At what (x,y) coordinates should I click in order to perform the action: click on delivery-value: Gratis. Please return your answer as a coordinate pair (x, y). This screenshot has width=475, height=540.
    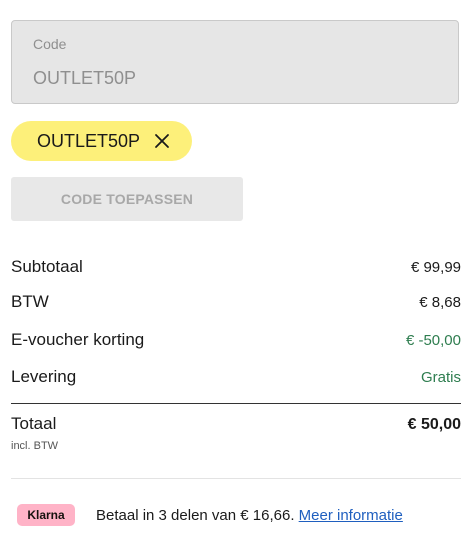
    Looking at the image, I should click on (440, 377).